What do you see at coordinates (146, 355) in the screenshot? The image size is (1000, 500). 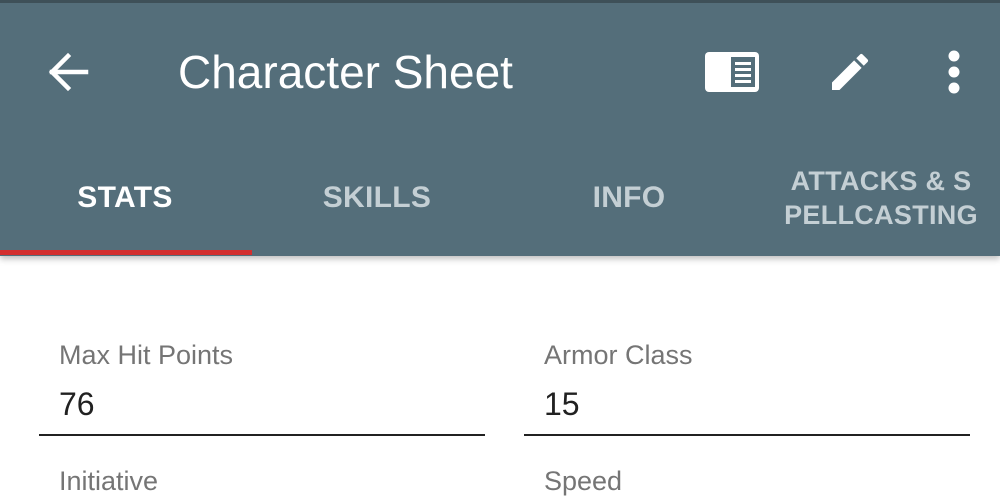 I see `field-label: Max Hit Points` at bounding box center [146, 355].